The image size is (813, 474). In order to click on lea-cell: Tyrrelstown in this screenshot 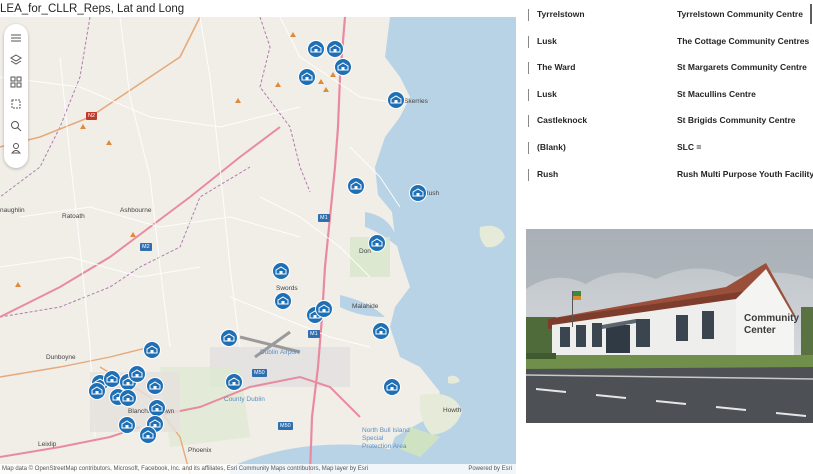, I will do `click(561, 14)`.